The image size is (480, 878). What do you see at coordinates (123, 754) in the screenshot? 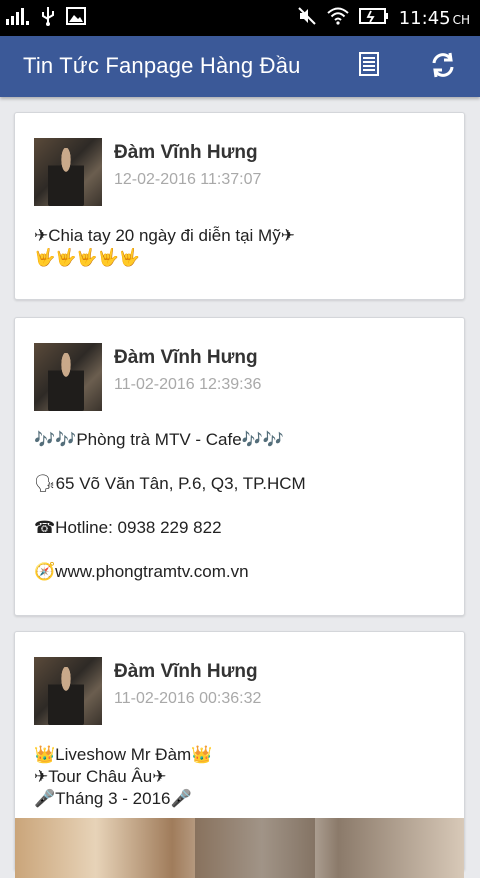
I see `post-line: 👑Liveshow Mr Đàm👑` at bounding box center [123, 754].